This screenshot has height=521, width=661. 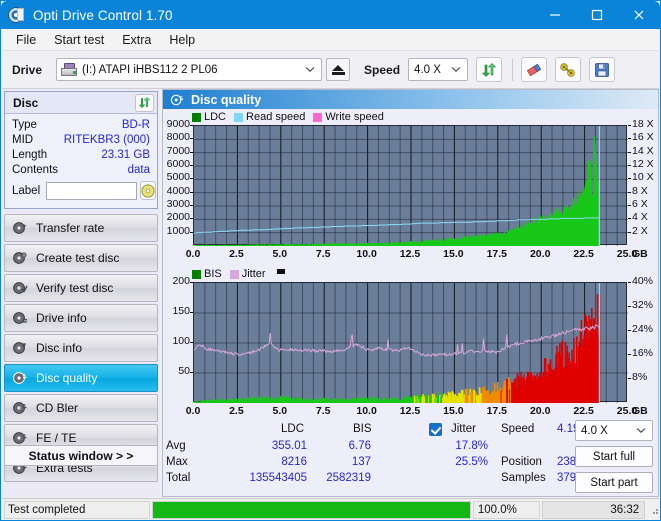 What do you see at coordinates (540, 254) in the screenshot?
I see `x-axis-tick-label: 20.0` at bounding box center [540, 254].